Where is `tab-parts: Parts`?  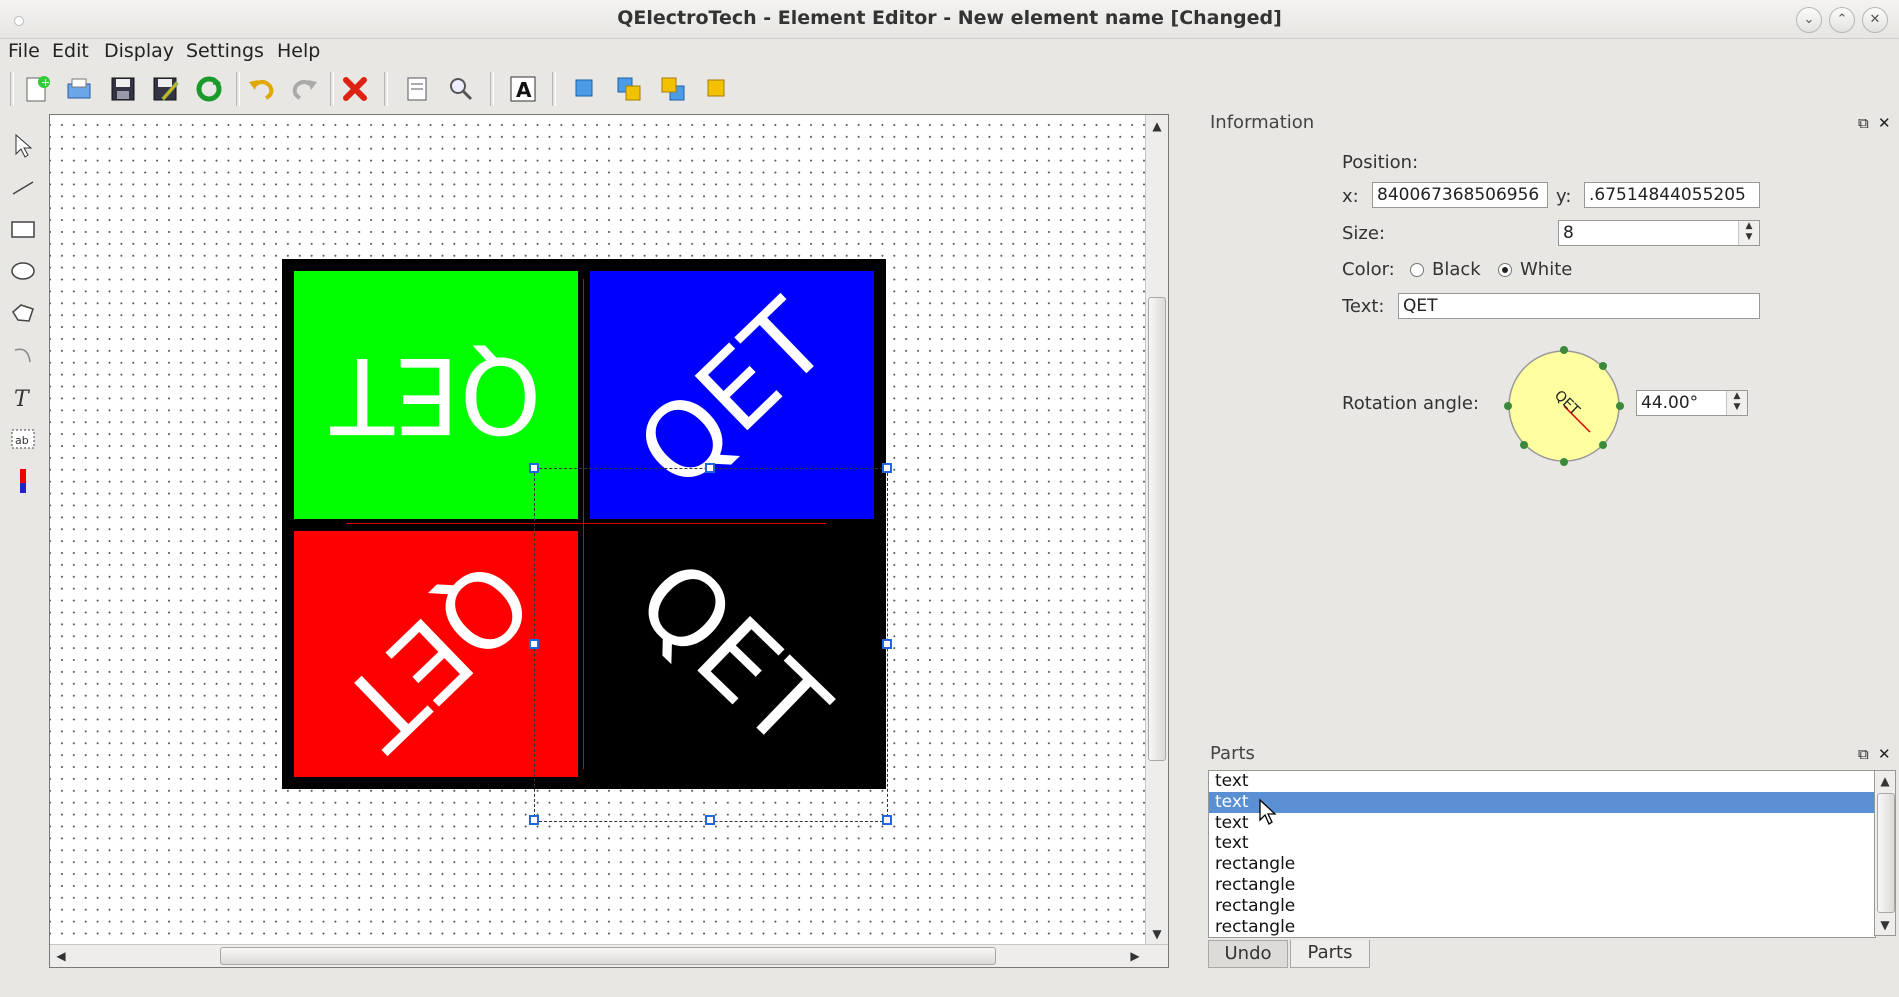
tab-parts: Parts is located at coordinates (1330, 954).